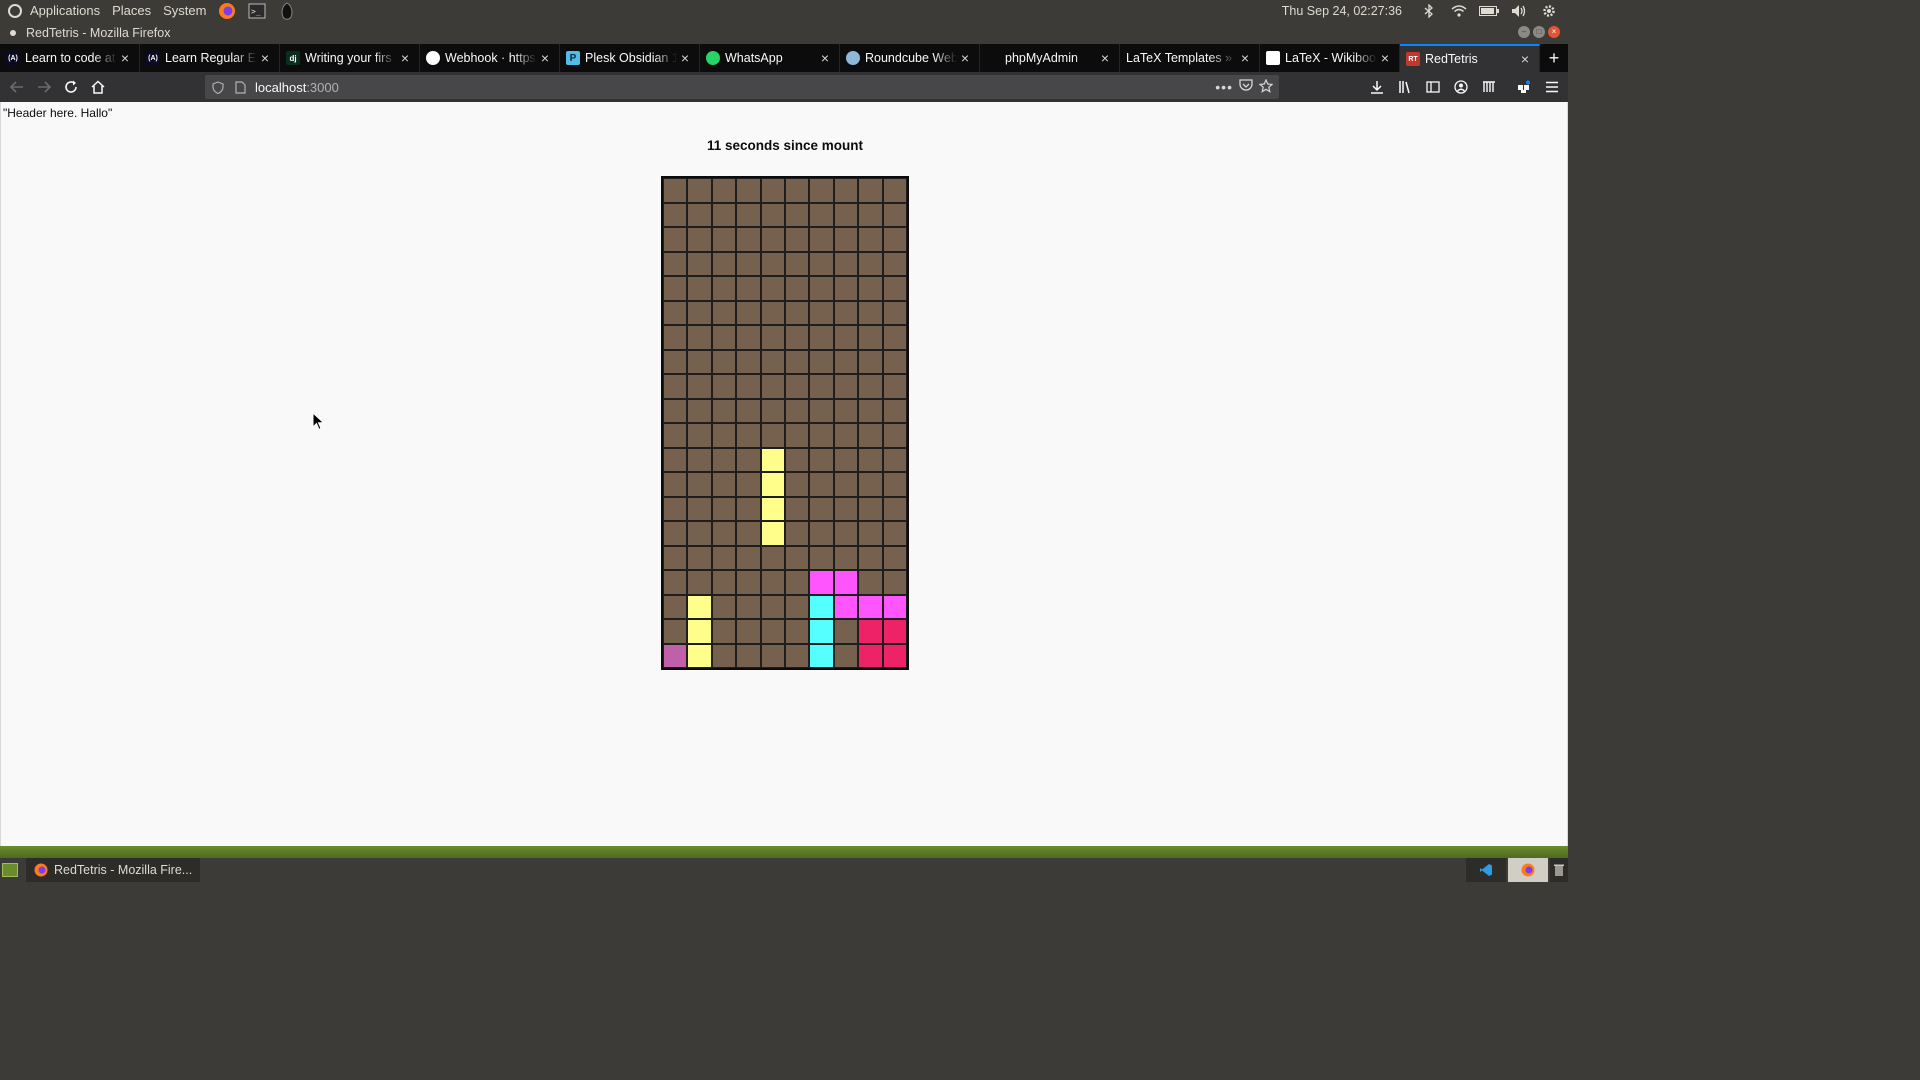 The height and width of the screenshot is (1080, 1920). I want to click on tab-learn-regular-ex: (A) Learn Regular Ex ×, so click(210, 58).